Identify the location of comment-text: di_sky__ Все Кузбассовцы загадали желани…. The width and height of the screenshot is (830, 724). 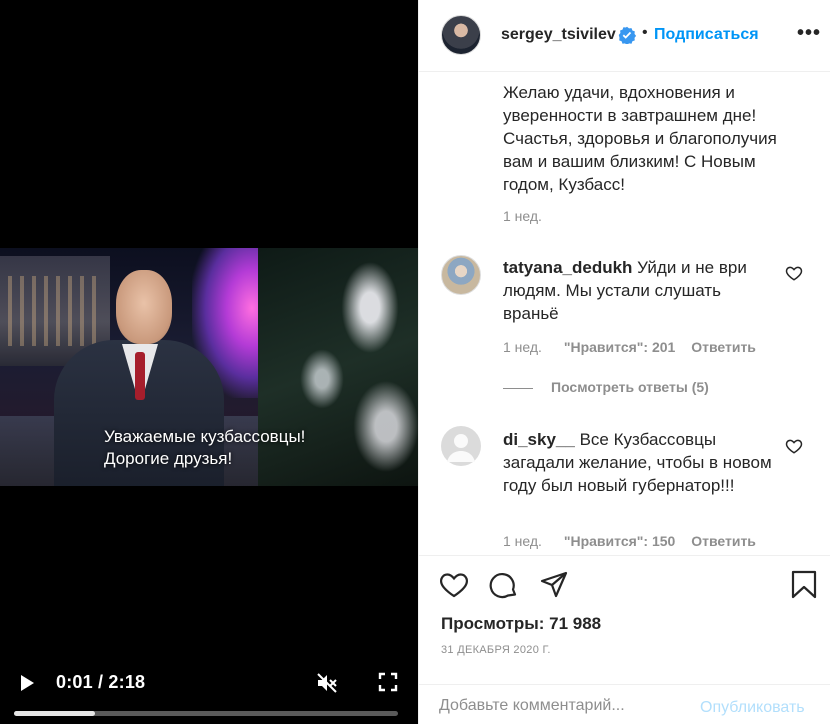
(638, 462).